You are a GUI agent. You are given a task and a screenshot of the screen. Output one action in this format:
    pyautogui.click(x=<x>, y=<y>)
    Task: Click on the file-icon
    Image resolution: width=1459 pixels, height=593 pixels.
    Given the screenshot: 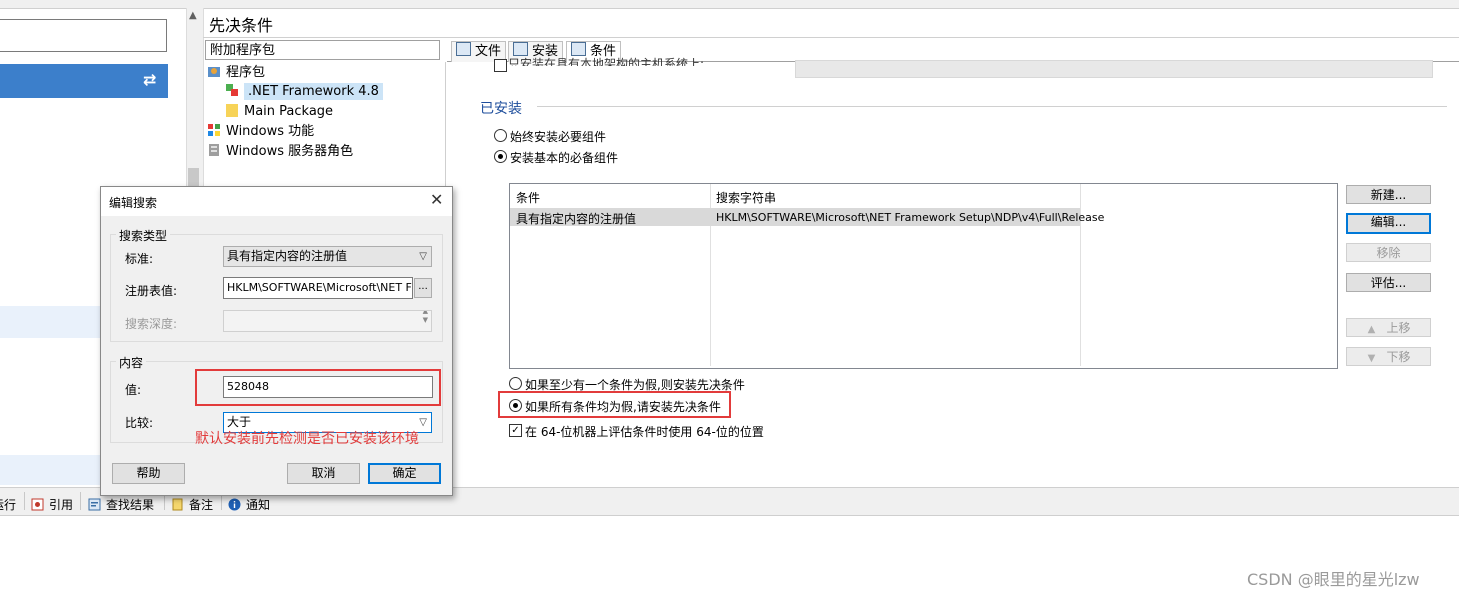 What is the action you would take?
    pyautogui.click(x=463, y=49)
    